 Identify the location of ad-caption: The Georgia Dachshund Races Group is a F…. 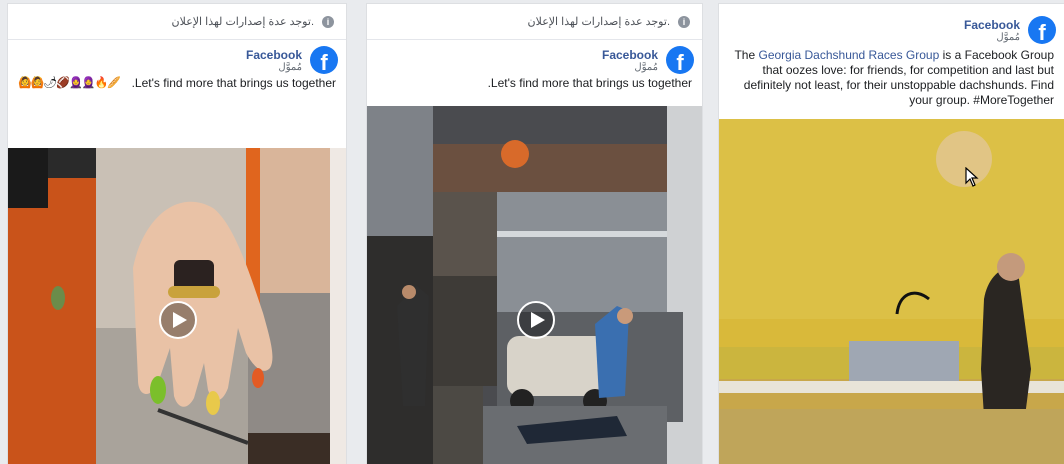
(891, 76).